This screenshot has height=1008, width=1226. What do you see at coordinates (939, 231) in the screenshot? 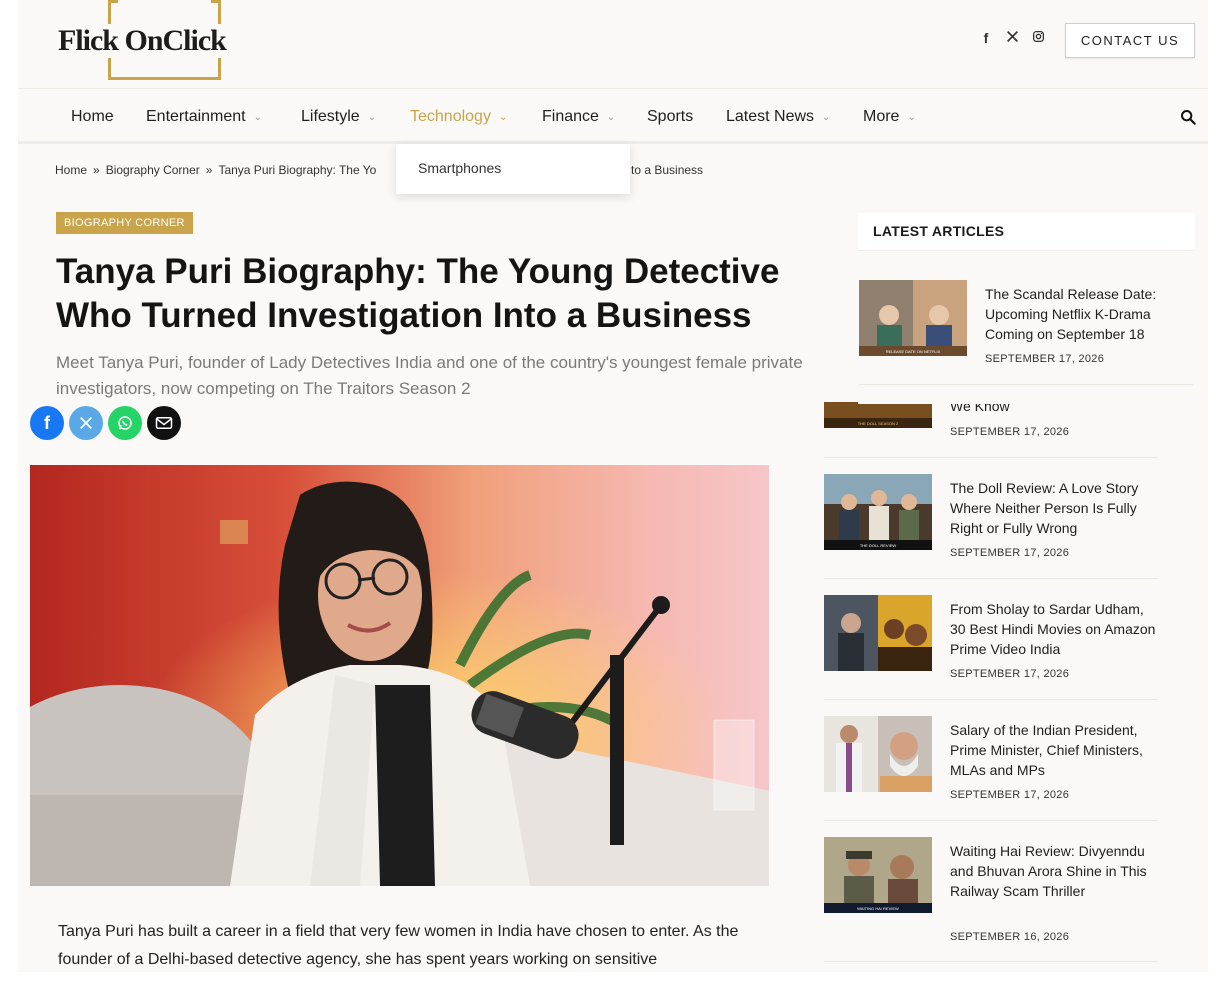
I see `latest-articles-title: LATEST ARTICLES` at bounding box center [939, 231].